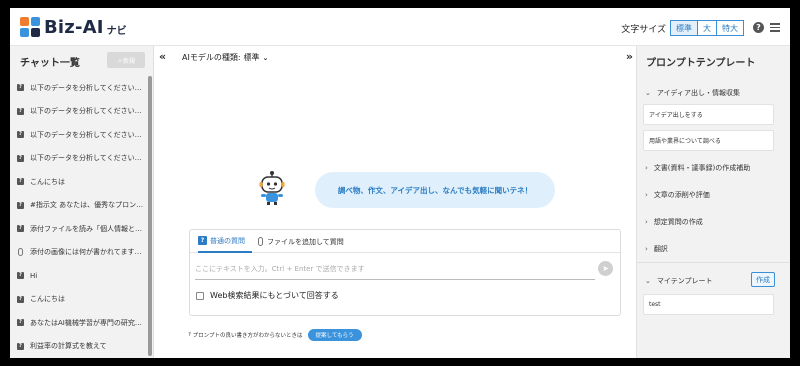  I want to click on category-item: › 文章の添削や評価, so click(677, 195).